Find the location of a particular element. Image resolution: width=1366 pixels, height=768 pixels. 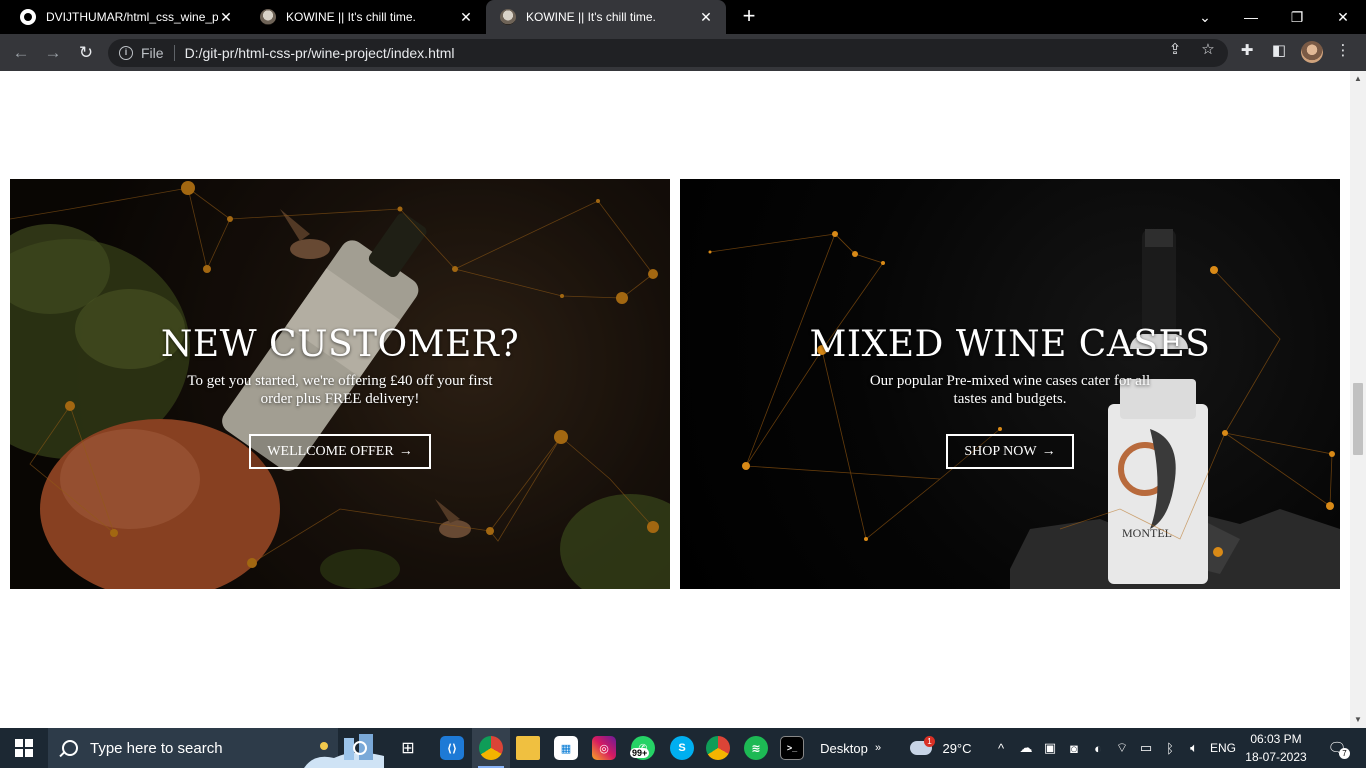

search-placeholder: Type here to search is located at coordinates (156, 748).